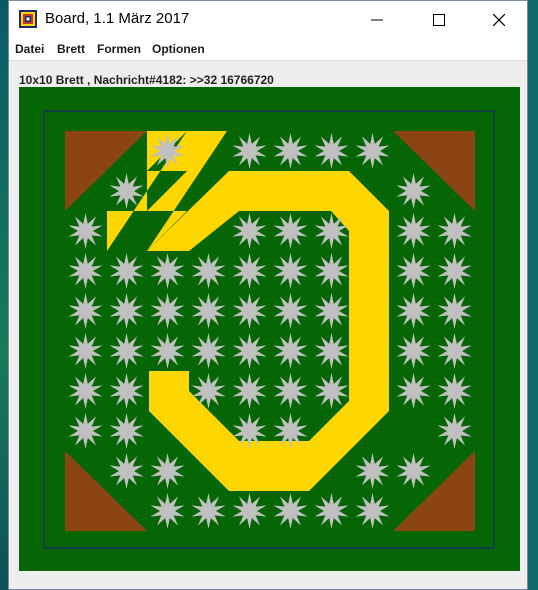 This screenshot has width=538, height=590. What do you see at coordinates (268, 49) in the screenshot?
I see `menu-bar: Datei Brett Formen Optionen` at bounding box center [268, 49].